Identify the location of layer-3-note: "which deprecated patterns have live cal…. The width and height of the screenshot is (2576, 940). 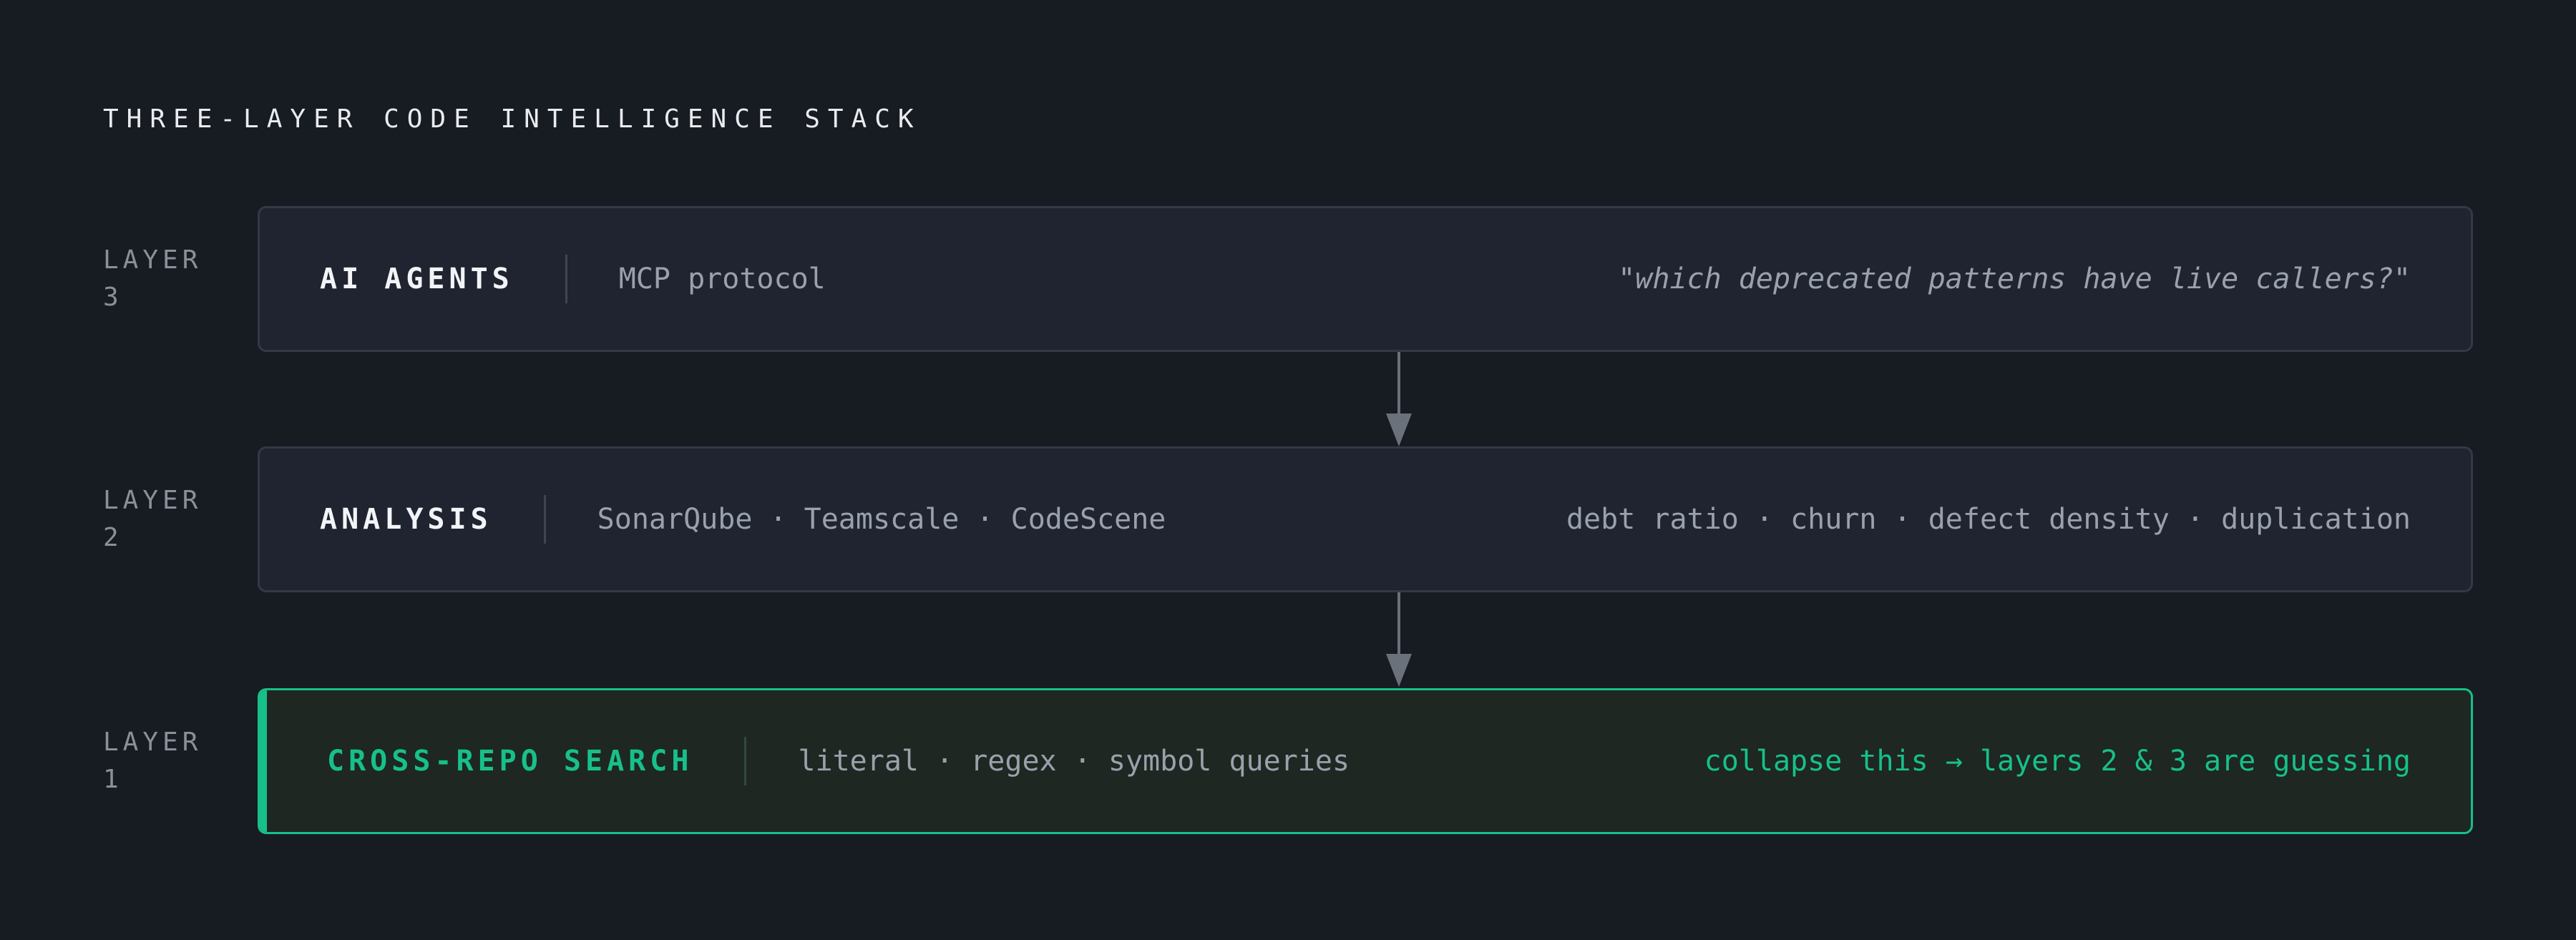
(2014, 279).